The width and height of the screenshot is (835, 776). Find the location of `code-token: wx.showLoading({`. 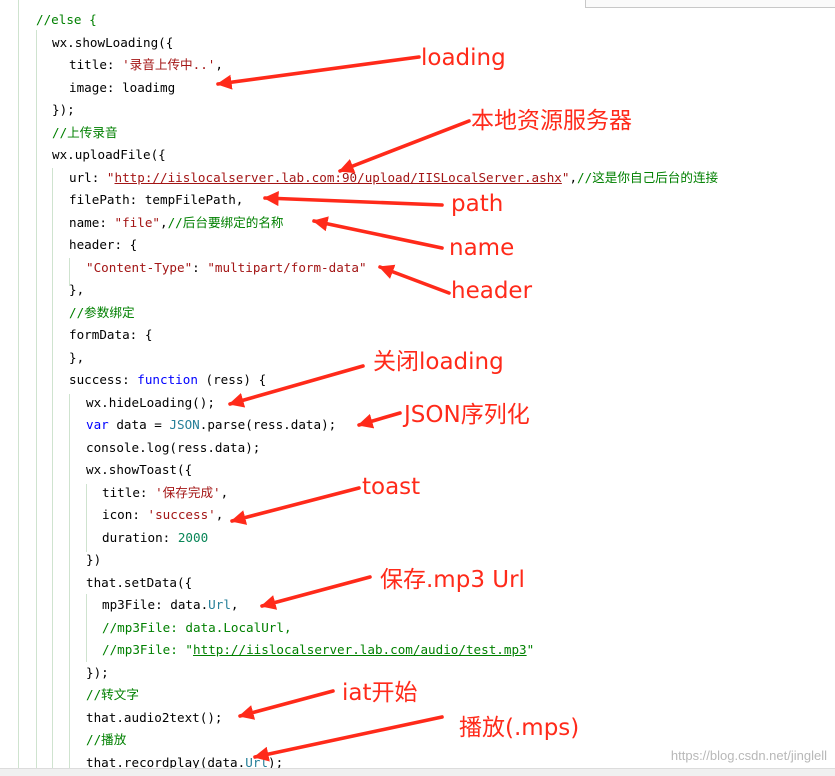

code-token: wx.showLoading({ is located at coordinates (113, 42).